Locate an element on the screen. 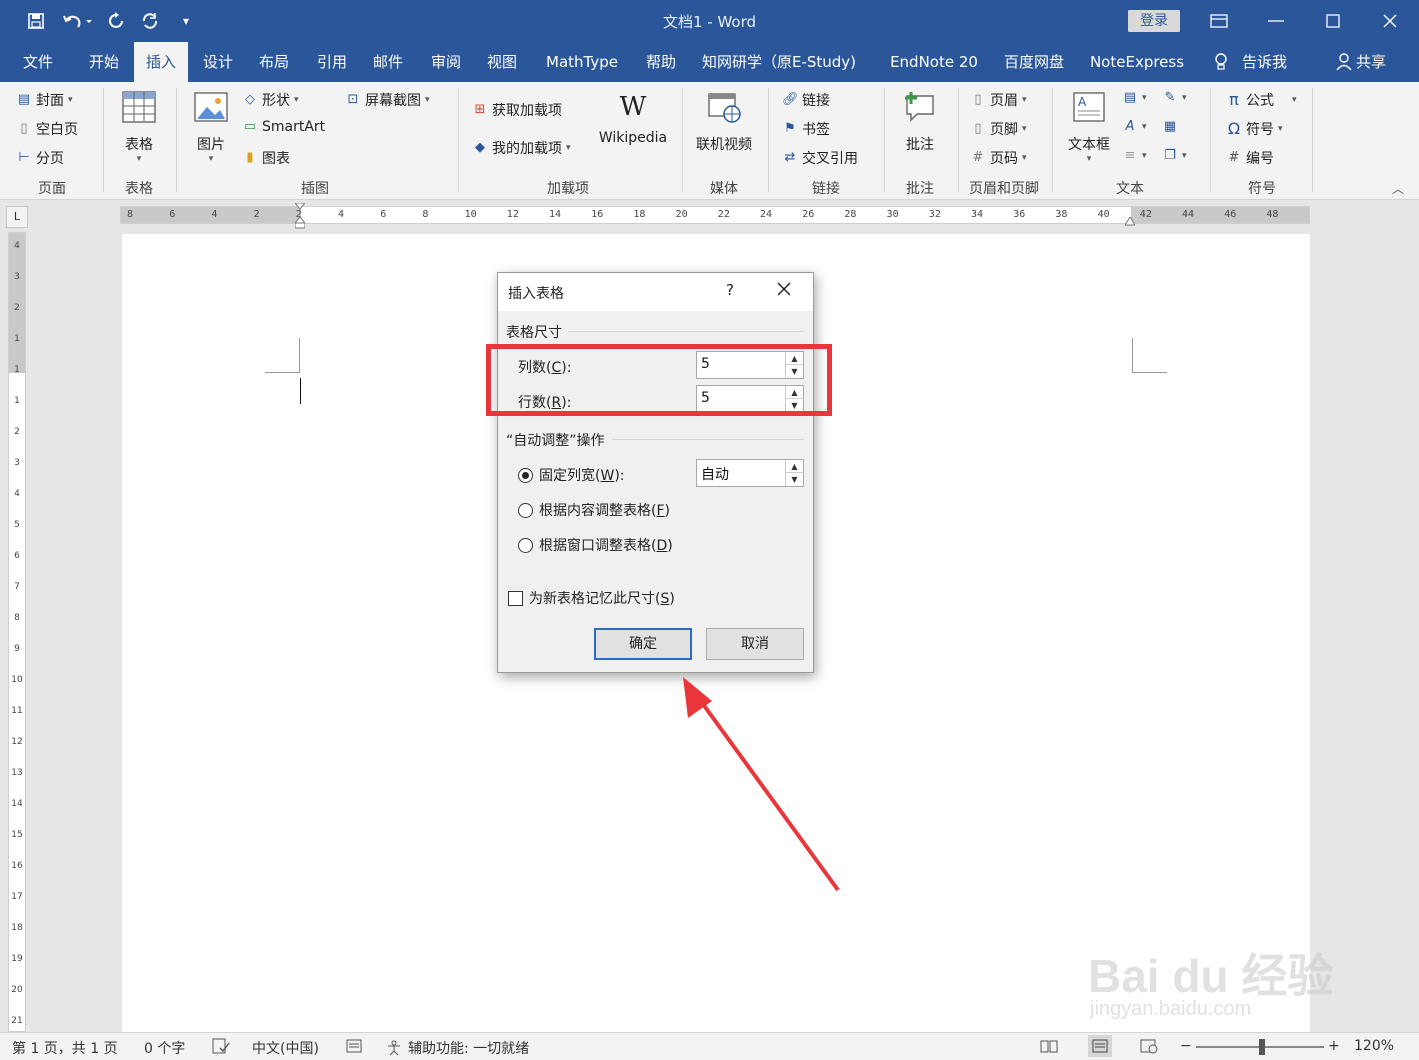  screenshot-button: ⊡ 屏幕截图 ▾ is located at coordinates (387, 100).